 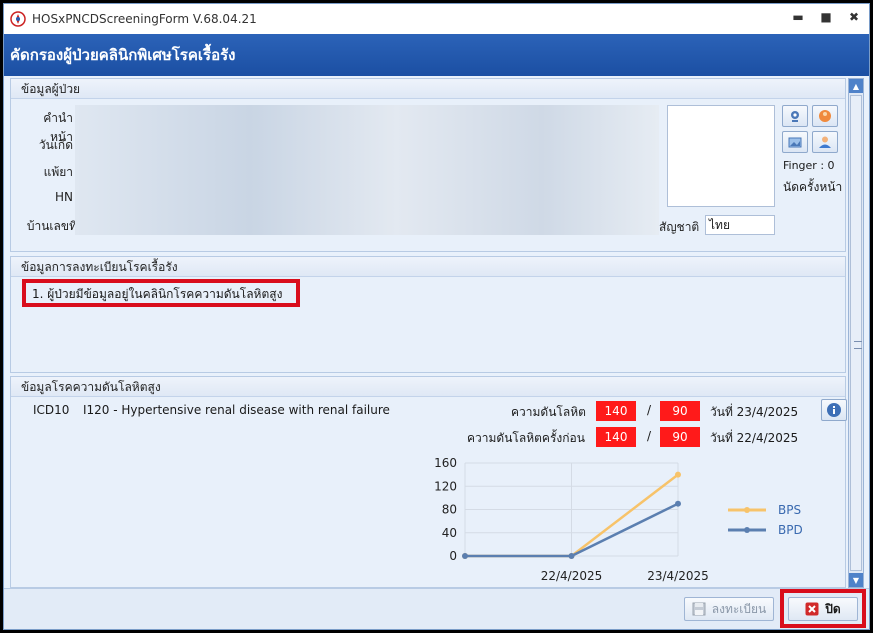 I want to click on scroll-up-icon: ▲, so click(x=856, y=86).